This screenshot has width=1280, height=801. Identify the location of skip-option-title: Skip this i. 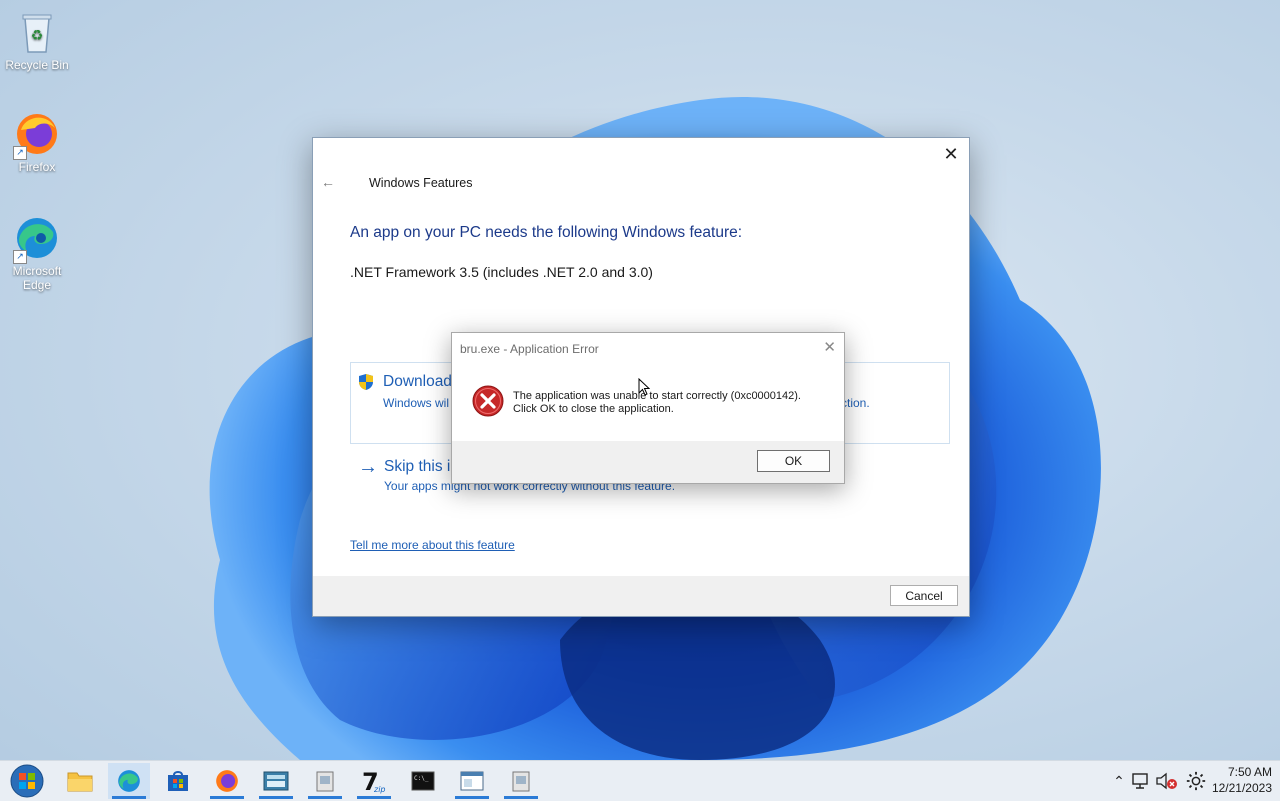
(417, 466).